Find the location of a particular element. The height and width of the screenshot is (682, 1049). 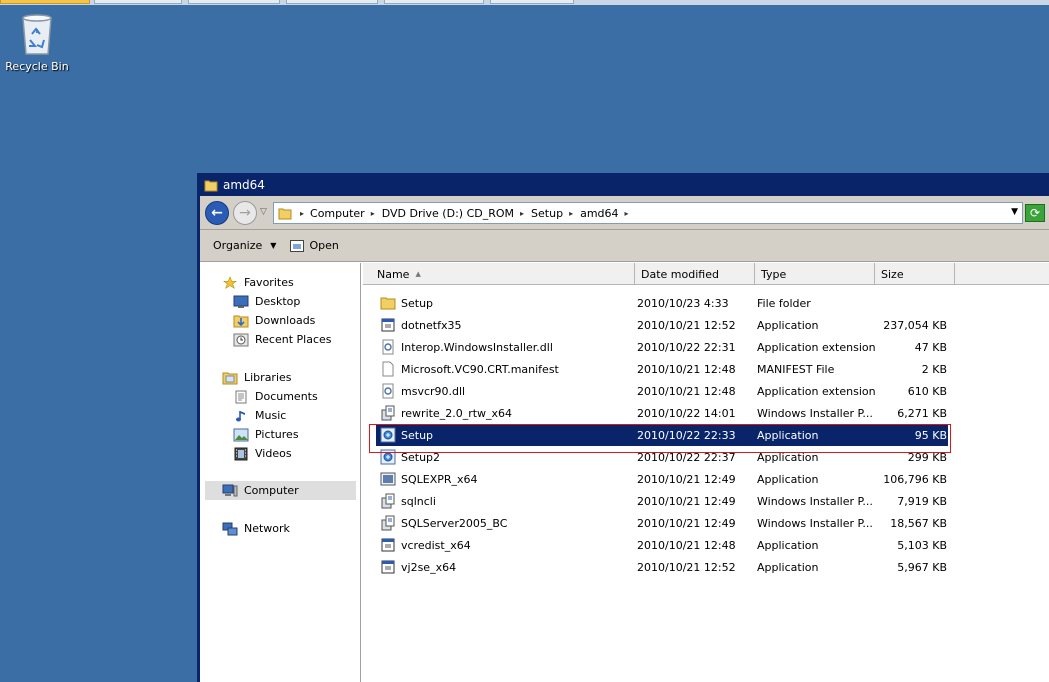

pictures-icon is located at coordinates (241, 434).